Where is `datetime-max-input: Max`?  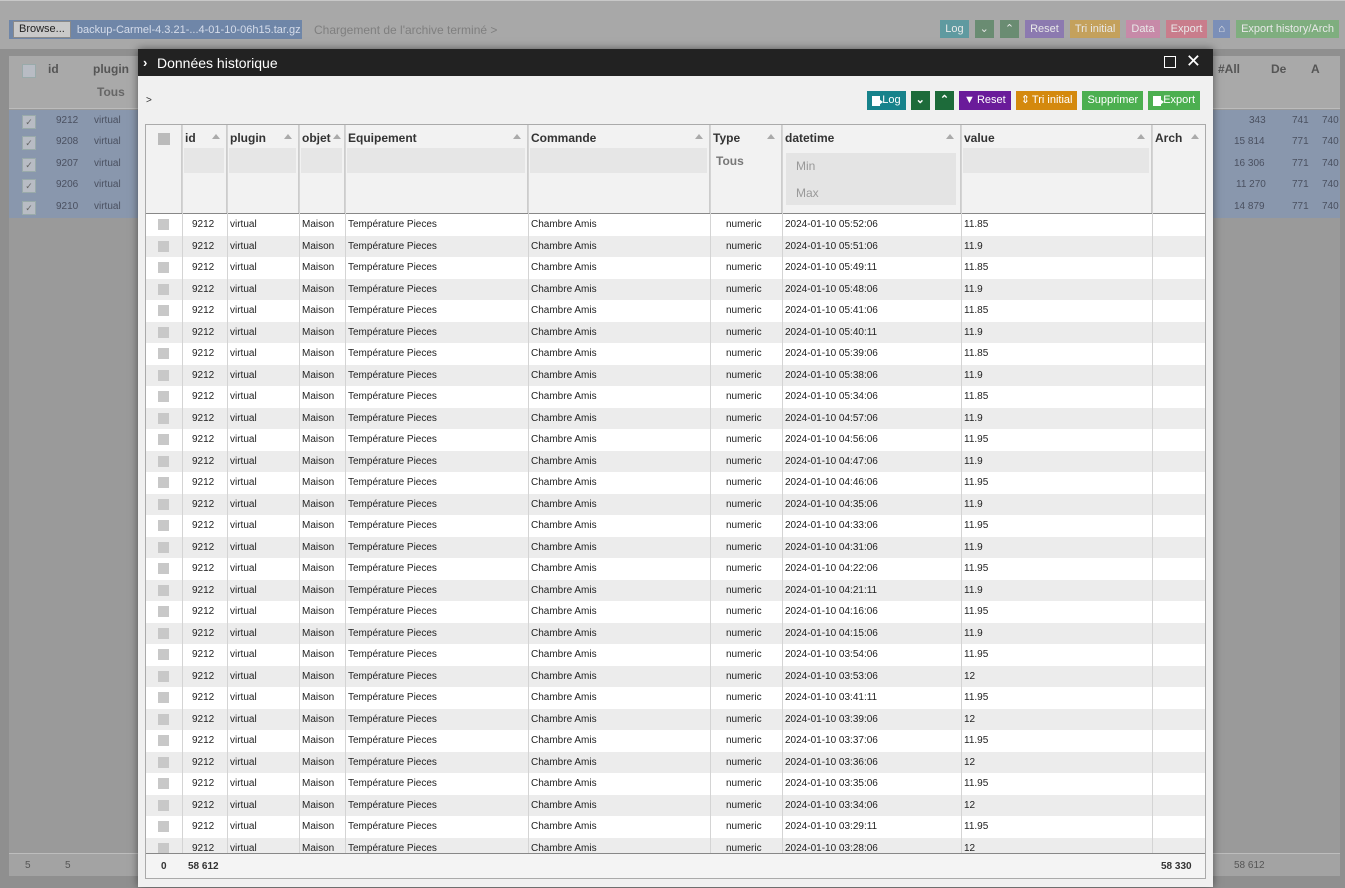
datetime-max-input: Max is located at coordinates (807, 193).